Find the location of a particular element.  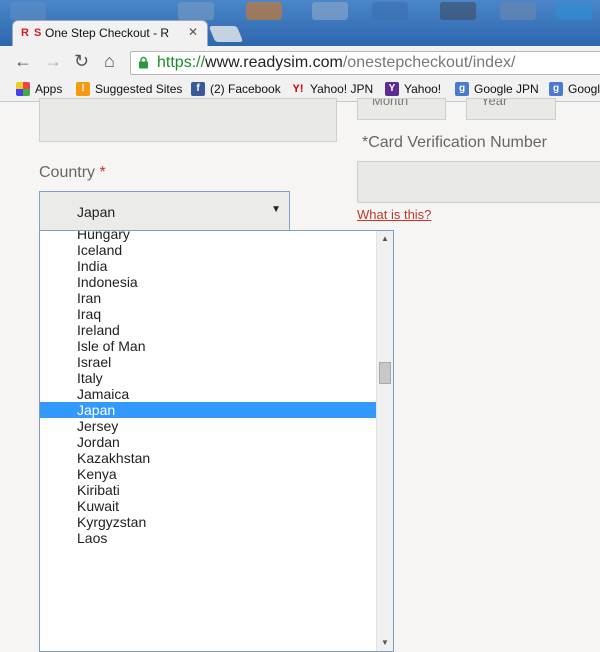

bookmark-suggested-sites: ! Suggested Sites is located at coordinates (129, 89).